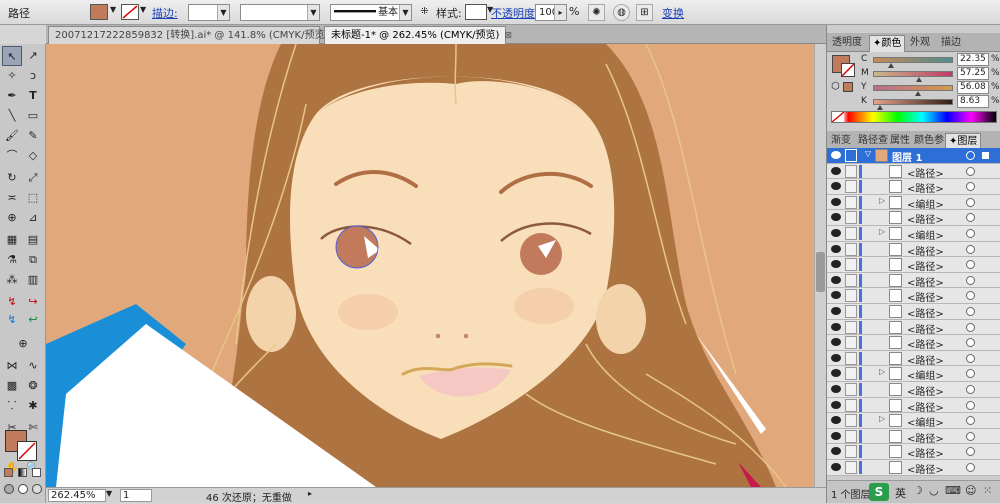  What do you see at coordinates (913, 60) in the screenshot?
I see `slider-c` at bounding box center [913, 60].